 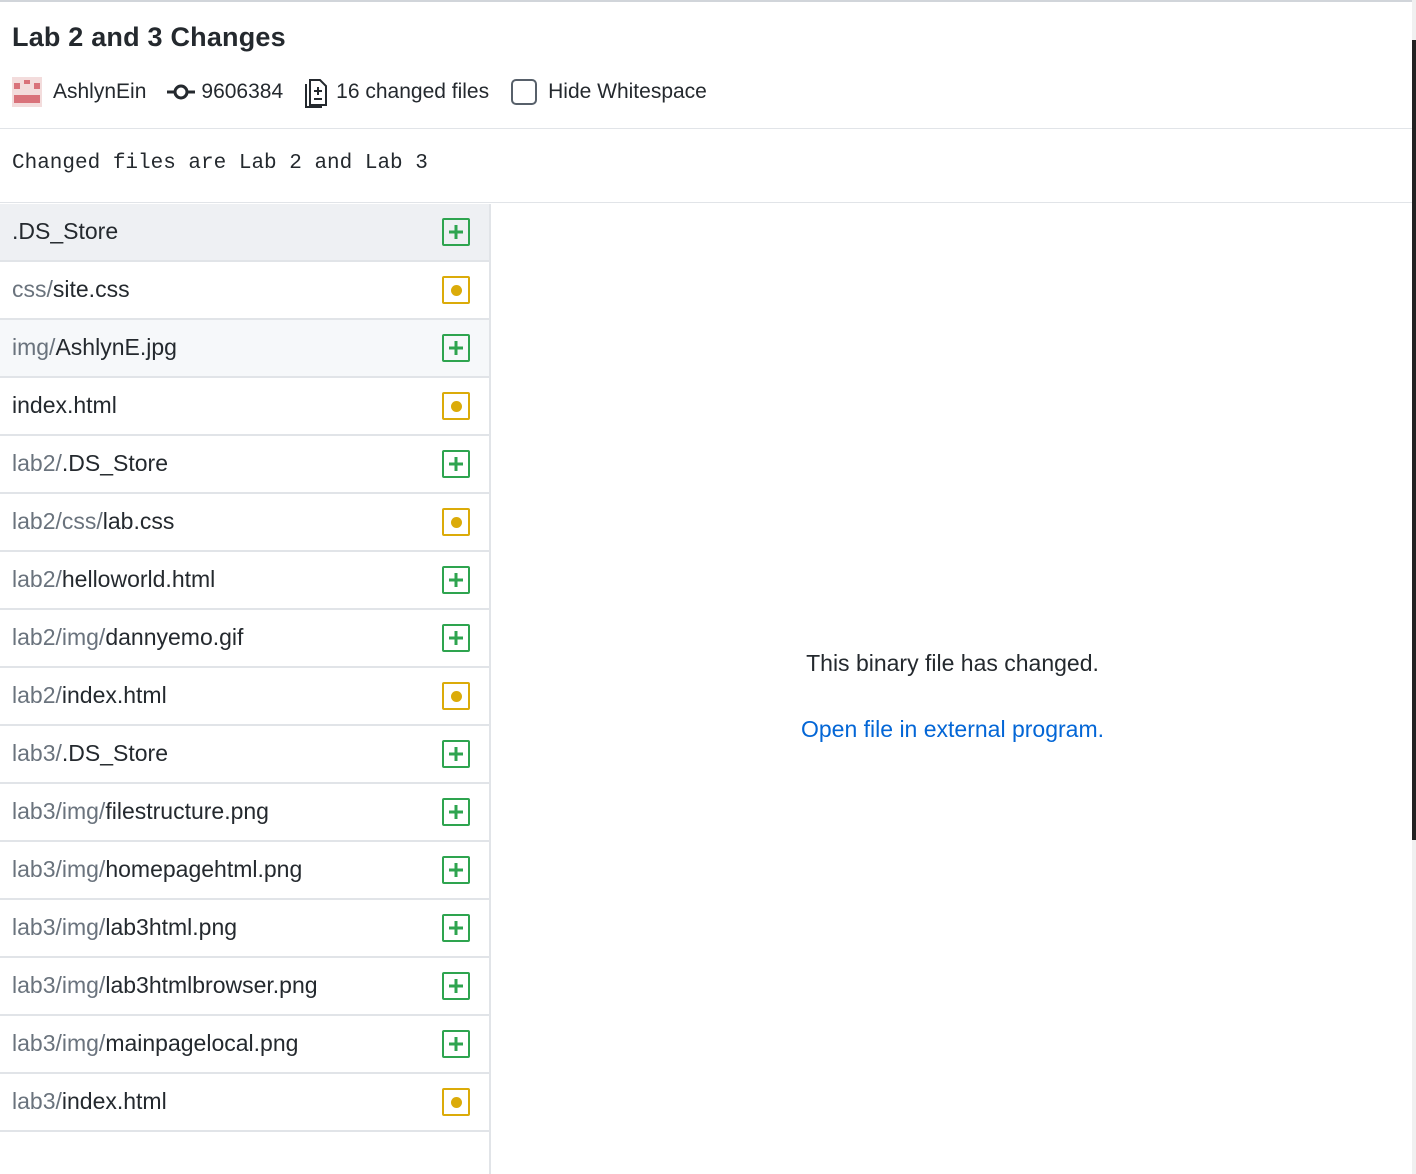 What do you see at coordinates (244, 755) in the screenshot?
I see `file-list-item: lab3/.DS_Store` at bounding box center [244, 755].